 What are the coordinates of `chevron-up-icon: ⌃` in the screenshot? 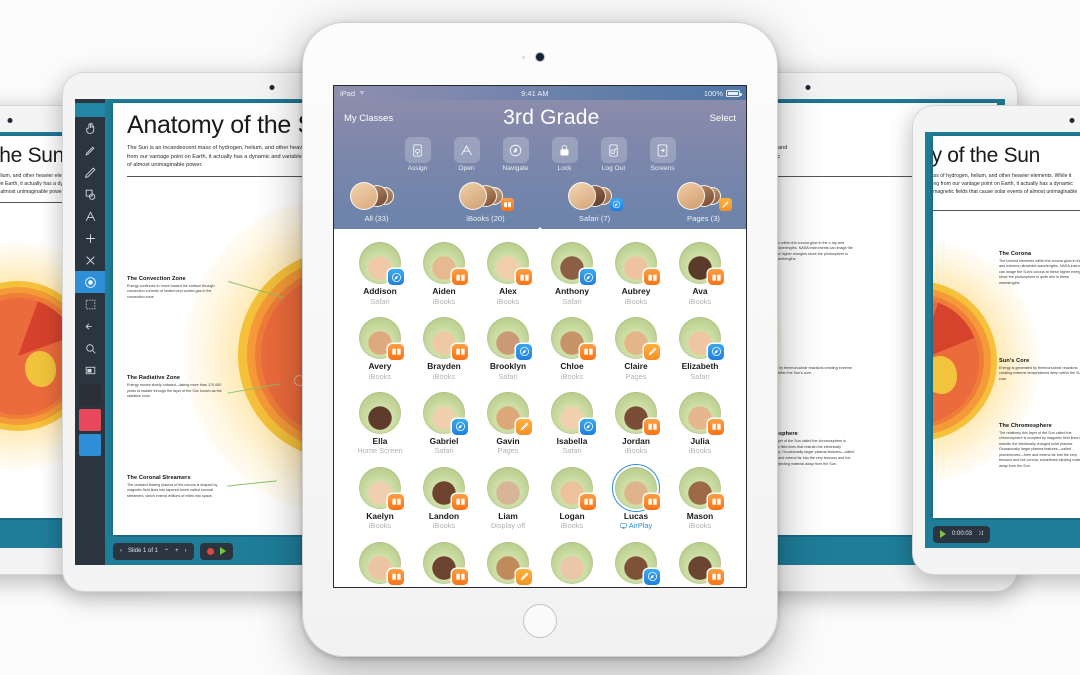 It's located at (166, 551).